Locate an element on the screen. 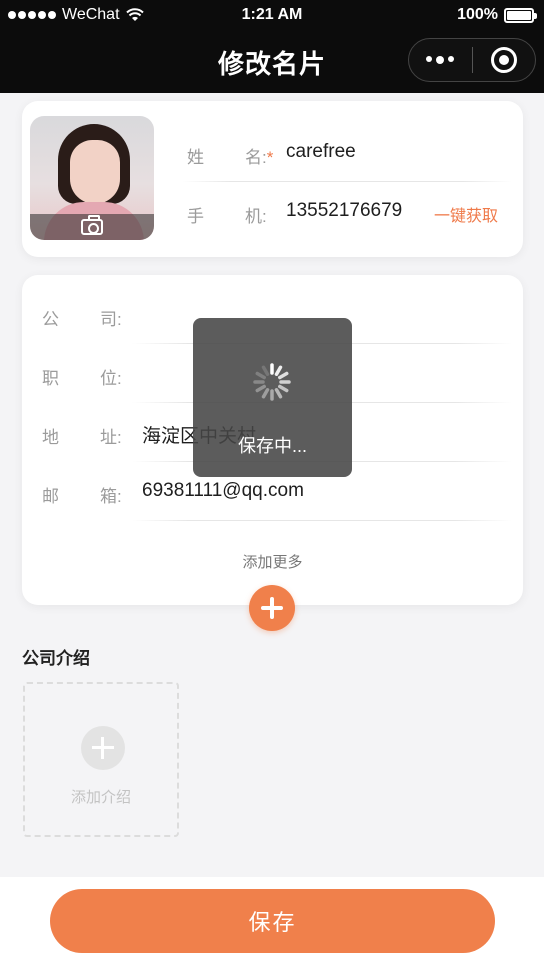 This screenshot has width=544, height=960. camera-icon is located at coordinates (92, 225).